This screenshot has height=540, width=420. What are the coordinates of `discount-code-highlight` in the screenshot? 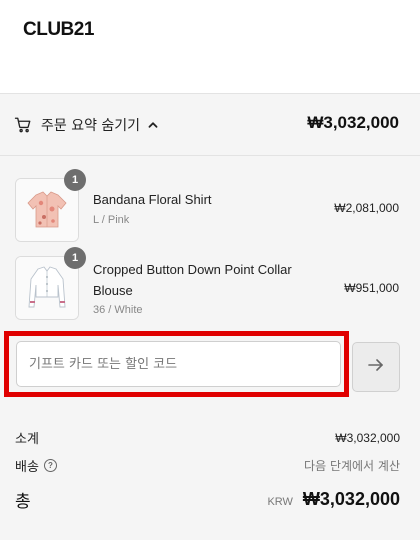 It's located at (176, 364).